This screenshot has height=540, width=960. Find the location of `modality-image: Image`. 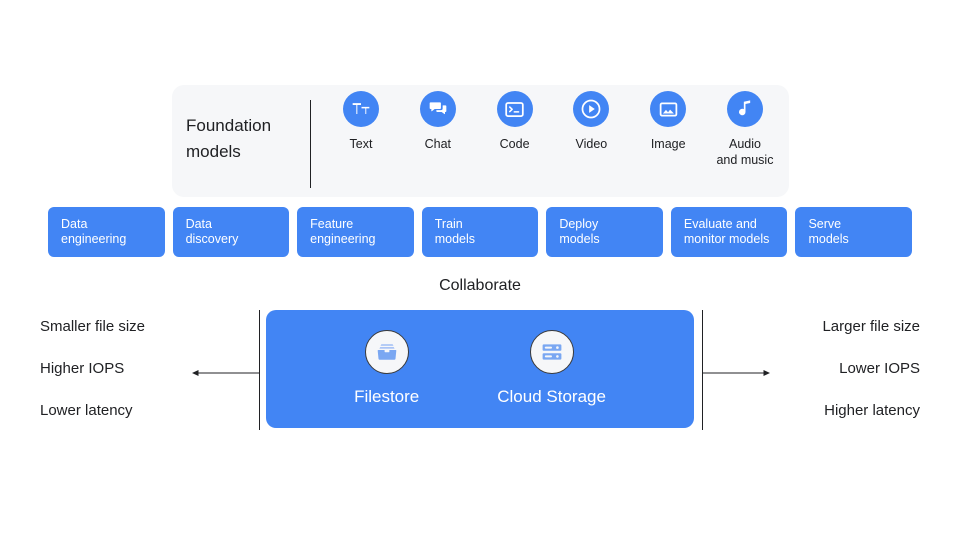

modality-image: Image is located at coordinates (668, 121).